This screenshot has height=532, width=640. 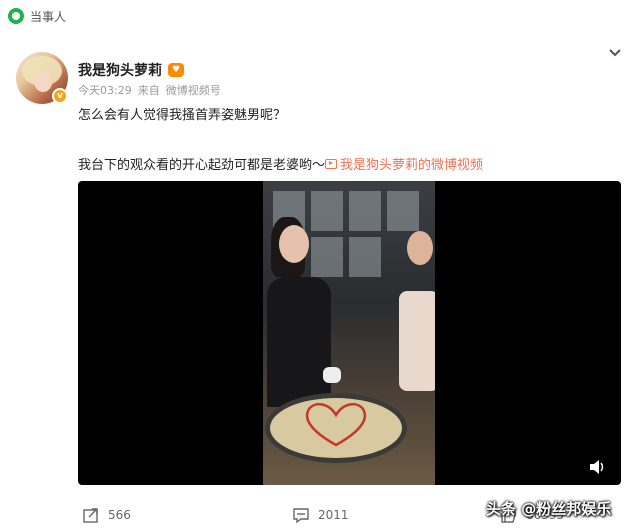 What do you see at coordinates (48, 16) in the screenshot?
I see `app-brand: 当事人` at bounding box center [48, 16].